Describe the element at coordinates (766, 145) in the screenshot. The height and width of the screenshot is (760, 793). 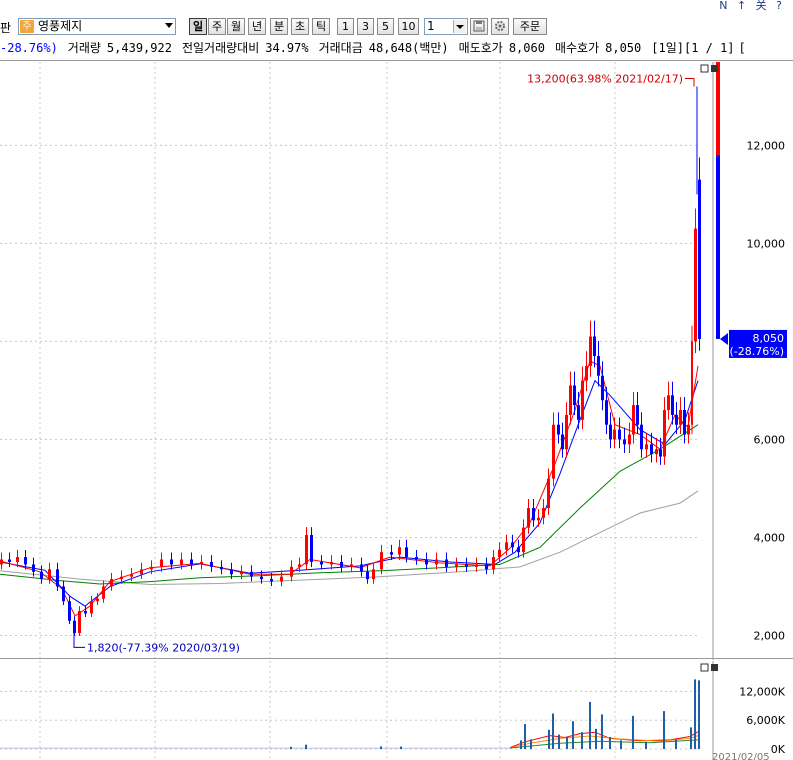
I see `price-tick-label: 12,000` at that location.